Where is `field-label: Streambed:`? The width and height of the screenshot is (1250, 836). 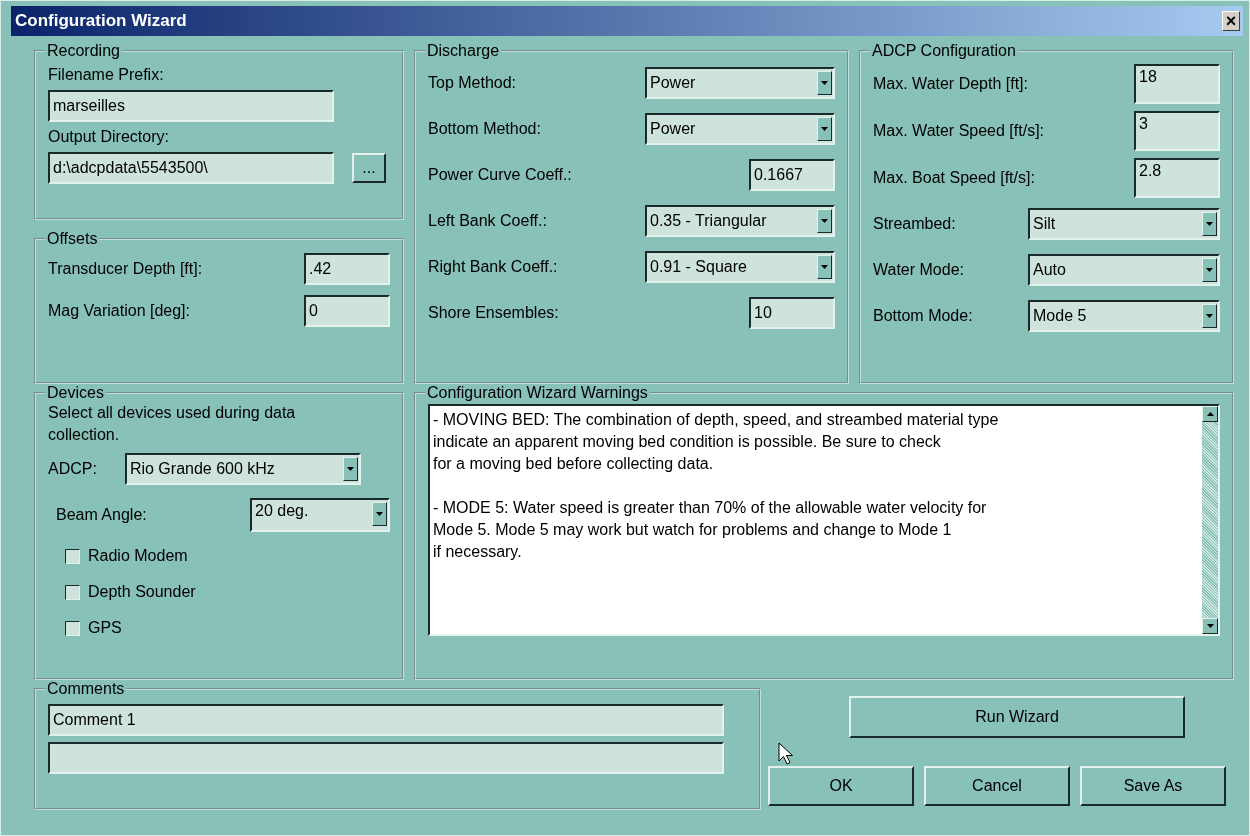 field-label: Streambed: is located at coordinates (914, 224).